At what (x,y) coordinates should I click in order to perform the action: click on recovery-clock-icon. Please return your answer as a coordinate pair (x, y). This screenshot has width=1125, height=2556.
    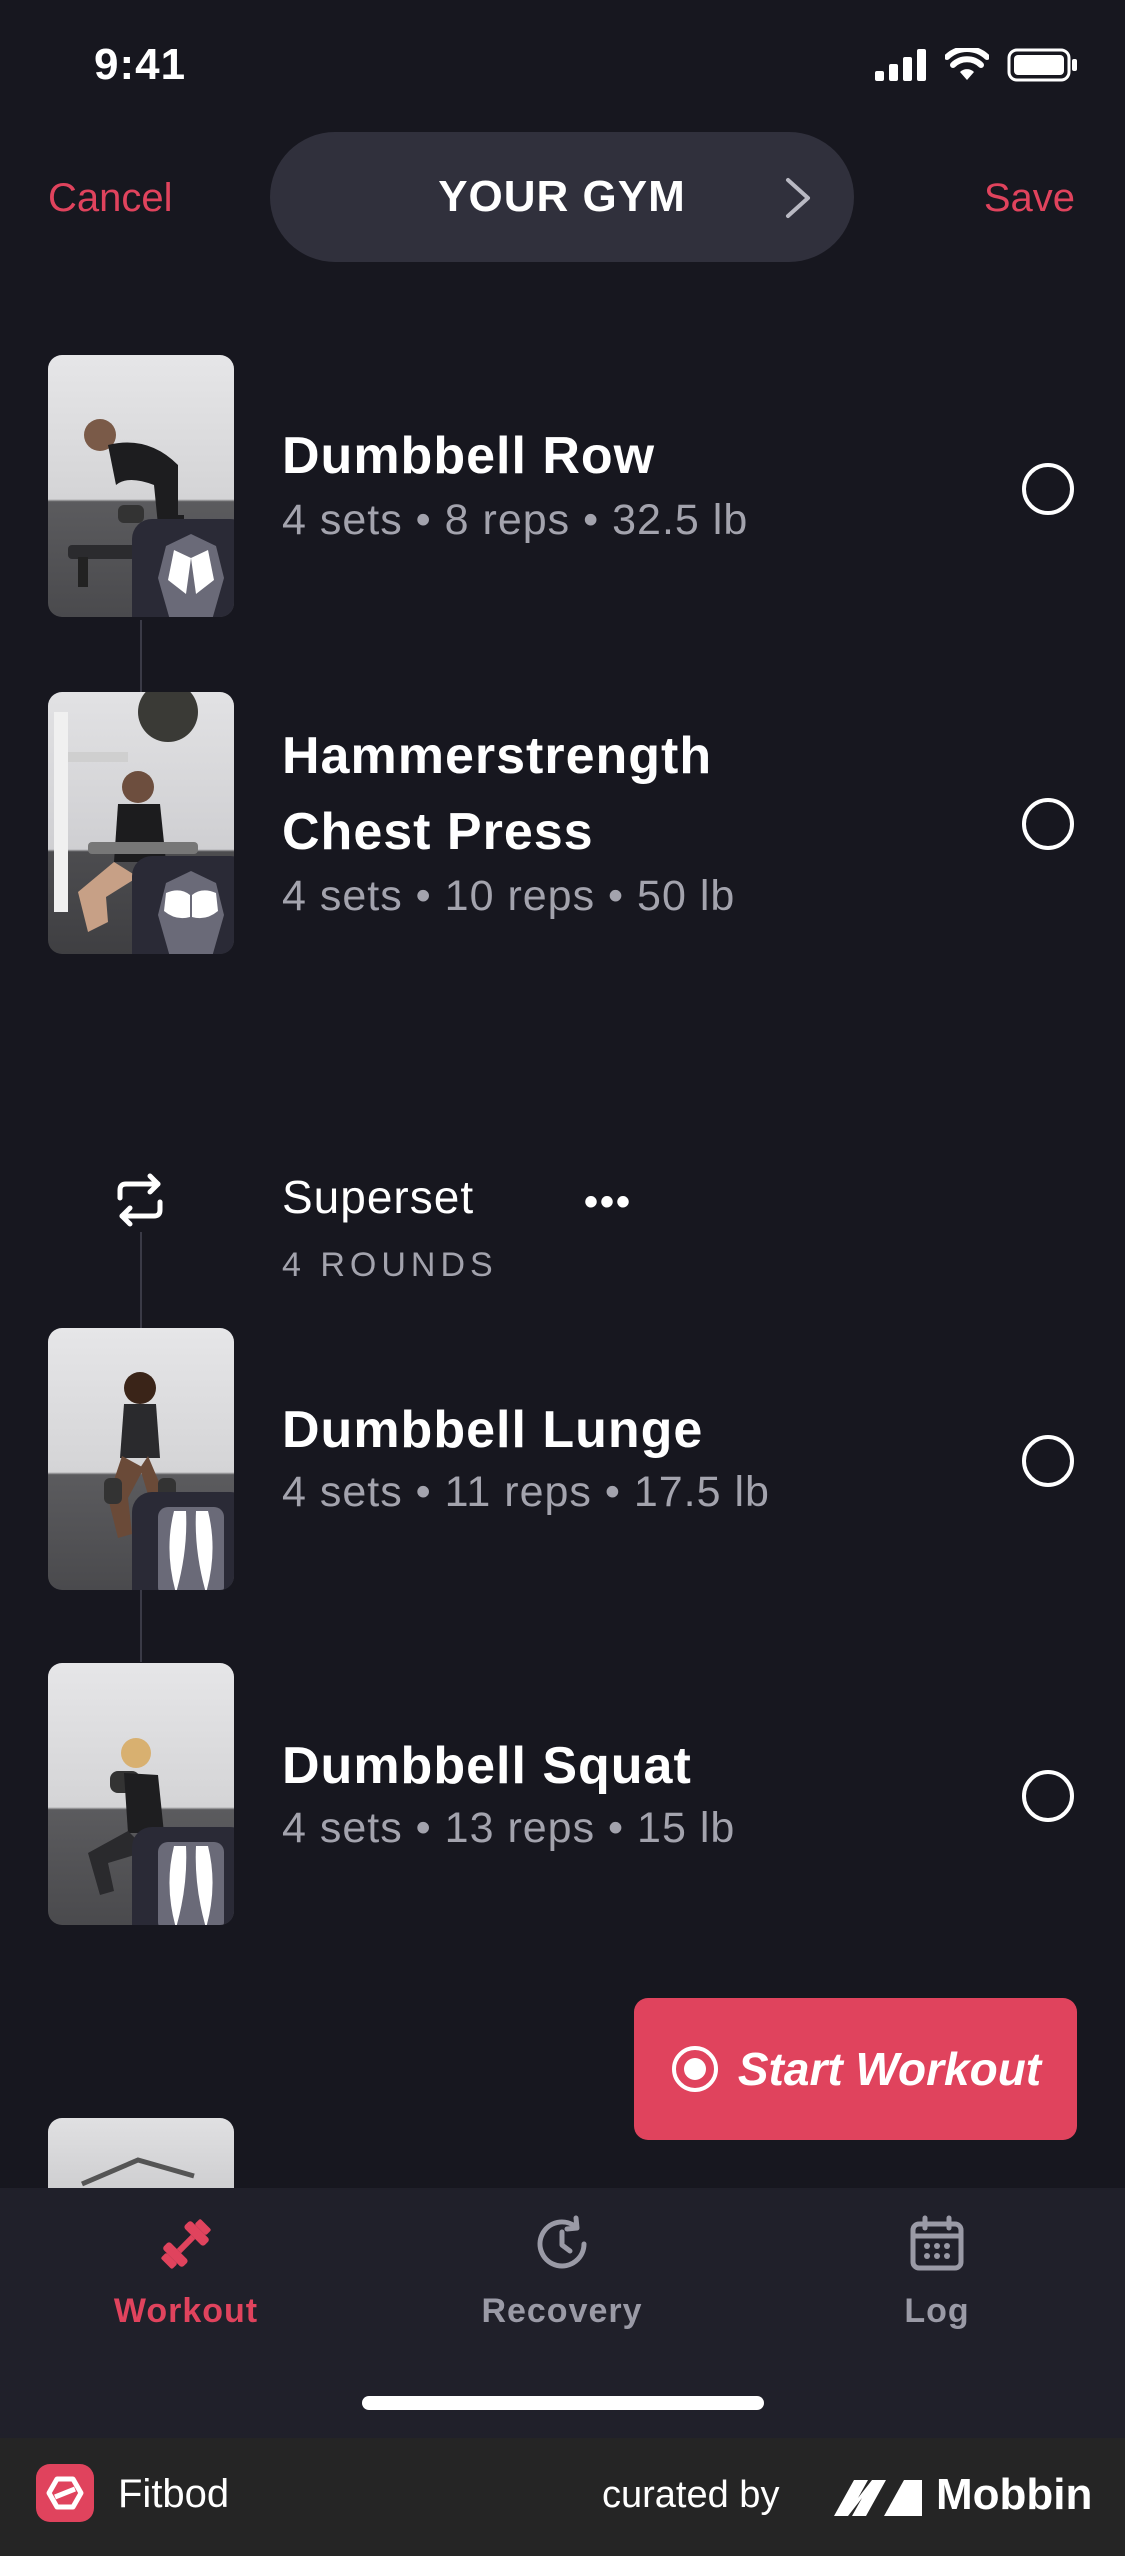
    Looking at the image, I should click on (562, 2242).